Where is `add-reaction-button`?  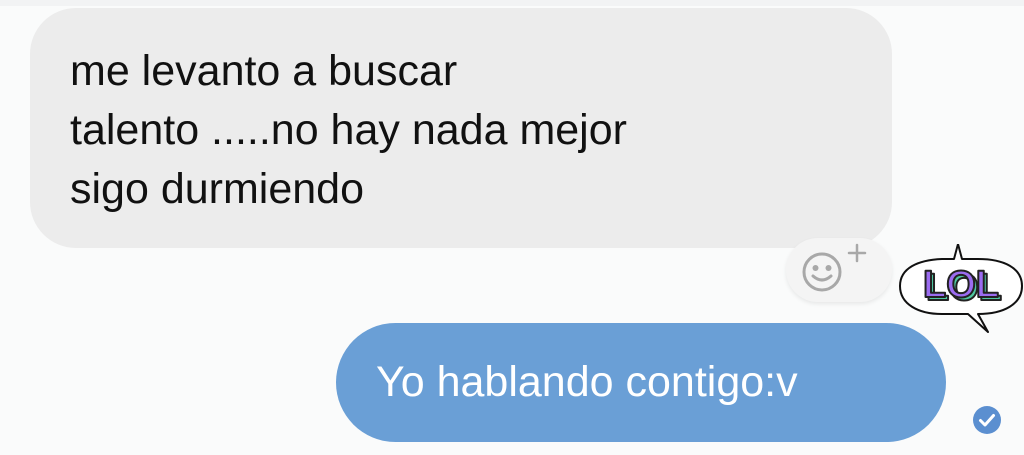 add-reaction-button is located at coordinates (839, 270).